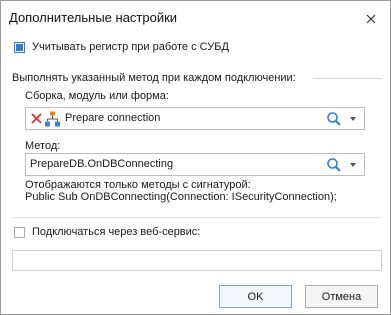  What do you see at coordinates (195, 164) in the screenshot?
I see `method-combo: PrepareDB.OnDBConnecting` at bounding box center [195, 164].